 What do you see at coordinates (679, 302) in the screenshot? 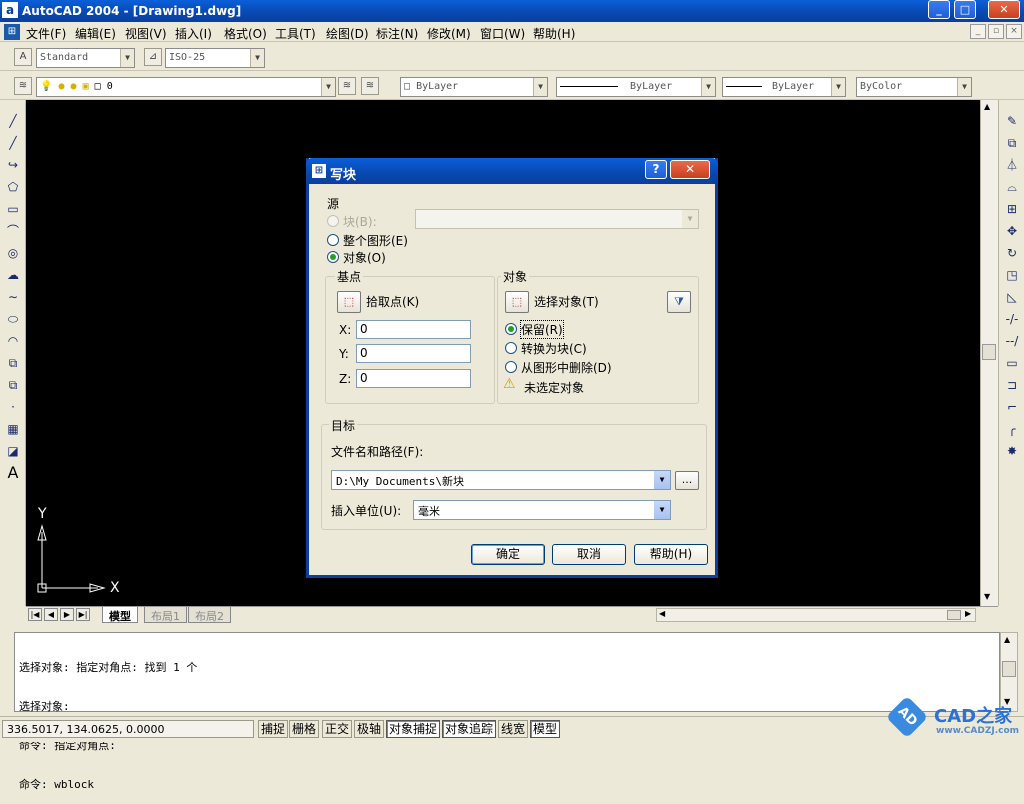
I see `quick-select-filter-icon: ⧩` at bounding box center [679, 302].